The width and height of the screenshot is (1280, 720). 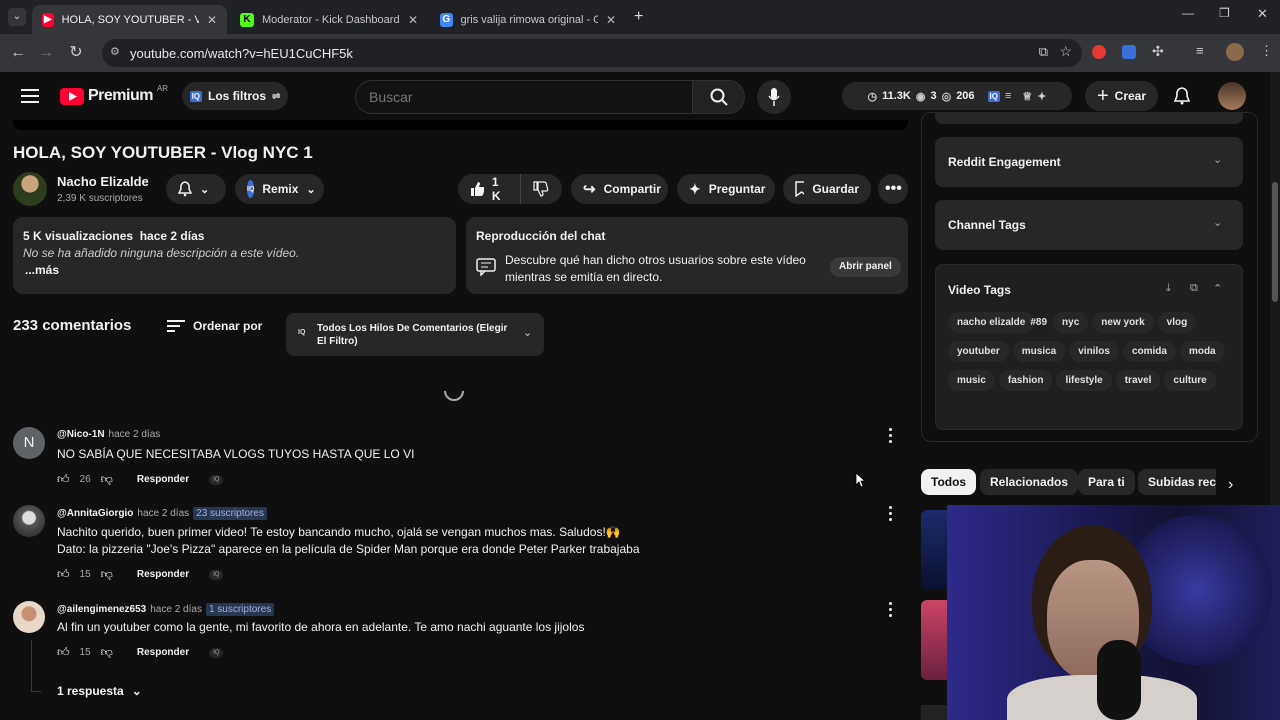 What do you see at coordinates (1158, 51) in the screenshot?
I see `extensions-puzzle-icon: ✣` at bounding box center [1158, 51].